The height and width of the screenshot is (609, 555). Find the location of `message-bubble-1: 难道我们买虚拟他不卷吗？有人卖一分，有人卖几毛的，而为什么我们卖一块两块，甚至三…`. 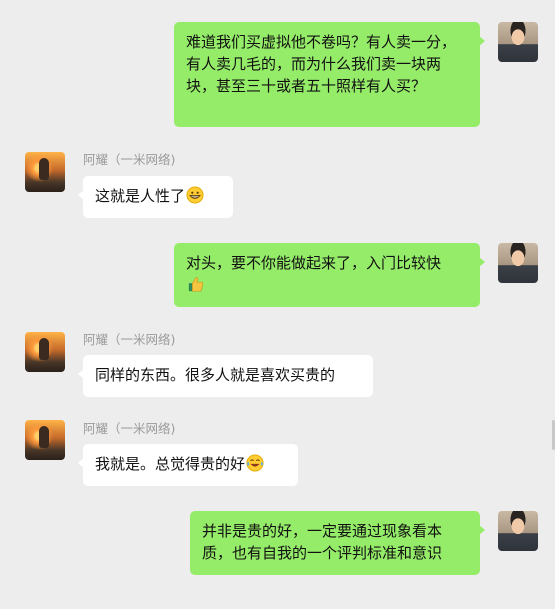

message-bubble-1: 难道我们买虚拟他不卷吗？有人卖一分，有人卖几毛的，而为什么我们卖一块两块，甚至三… is located at coordinates (329, 74).